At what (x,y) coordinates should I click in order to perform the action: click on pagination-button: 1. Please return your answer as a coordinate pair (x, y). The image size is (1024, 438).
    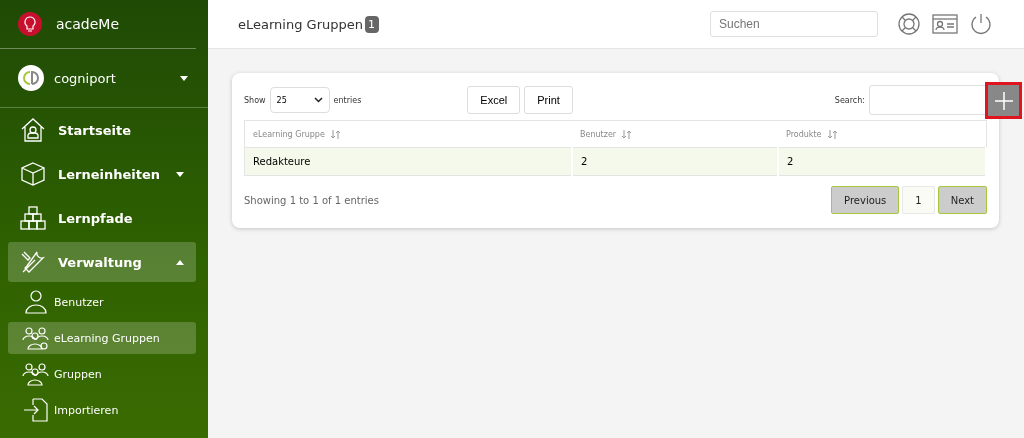
    Looking at the image, I should click on (918, 200).